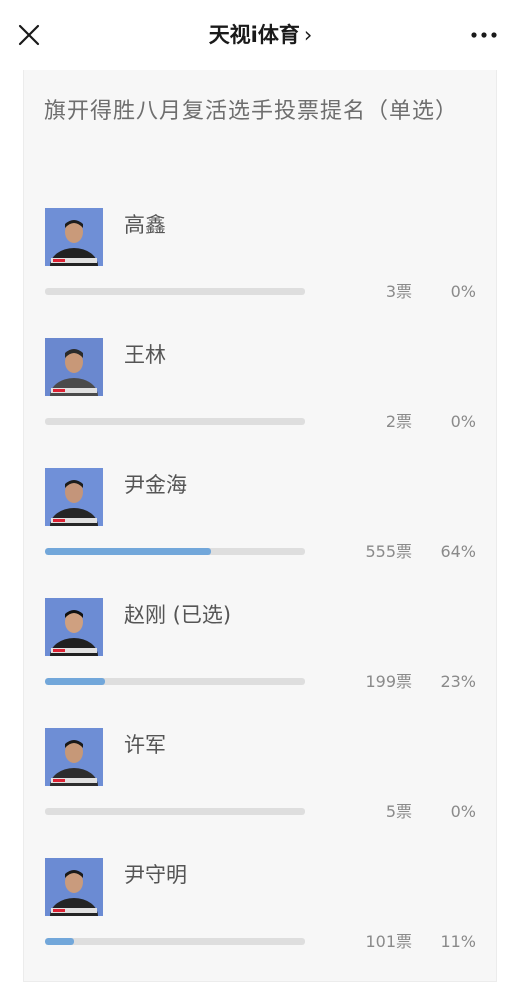 The width and height of the screenshot is (521, 1000). I want to click on vote-count: 555票, so click(388, 551).